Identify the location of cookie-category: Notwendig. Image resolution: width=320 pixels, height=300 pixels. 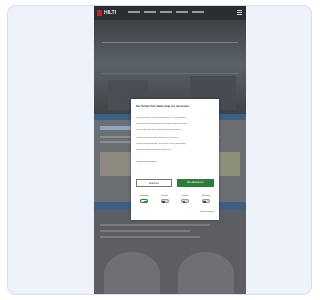
(144, 199).